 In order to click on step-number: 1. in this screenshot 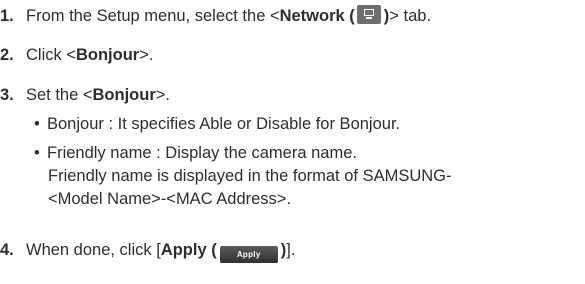, I will do `click(7, 16)`.